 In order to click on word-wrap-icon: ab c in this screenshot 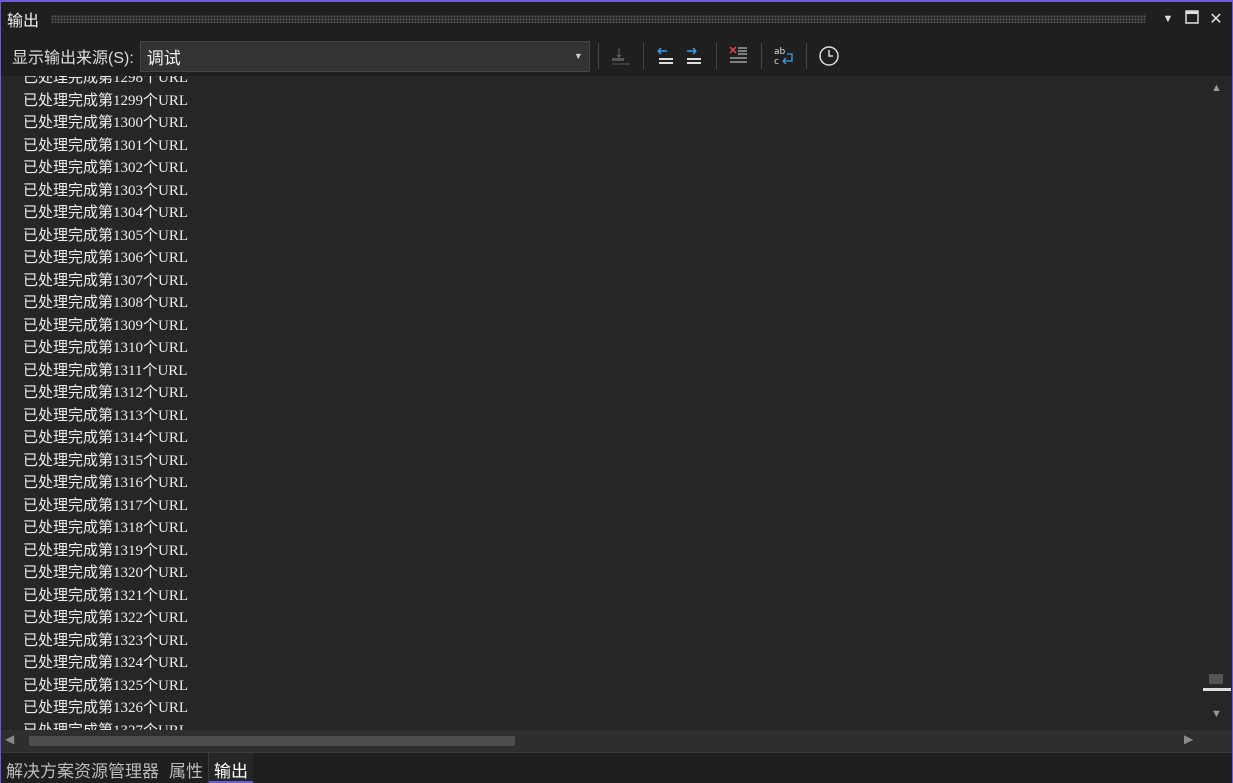, I will do `click(784, 56)`.